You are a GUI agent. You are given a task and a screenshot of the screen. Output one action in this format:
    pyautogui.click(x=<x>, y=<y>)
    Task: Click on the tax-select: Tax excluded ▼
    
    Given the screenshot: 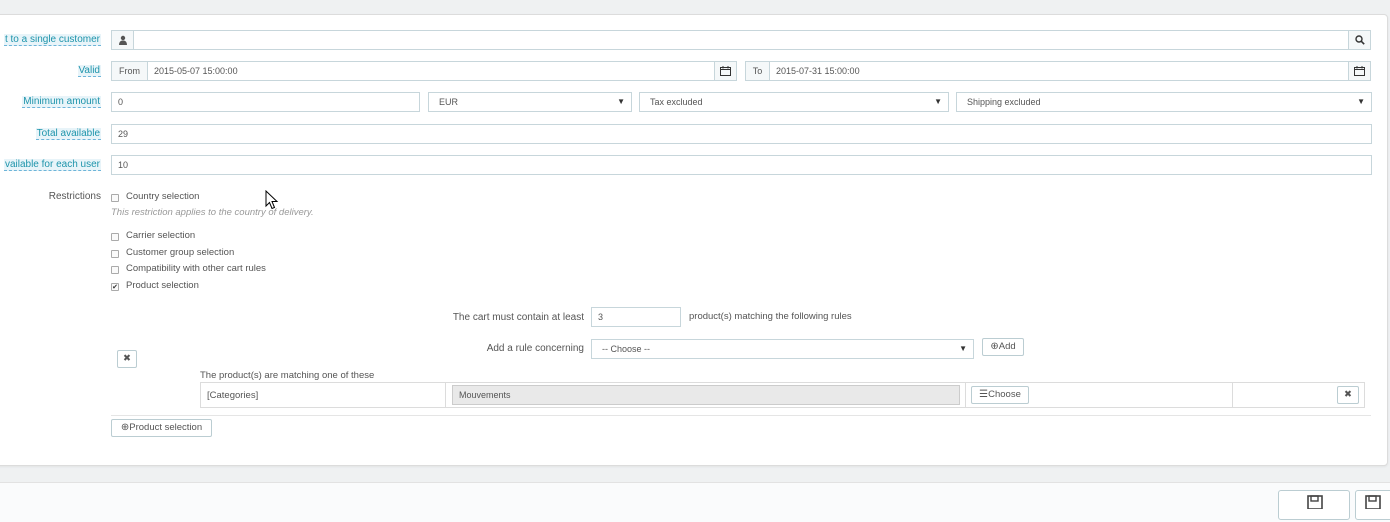 What is the action you would take?
    pyautogui.click(x=794, y=102)
    